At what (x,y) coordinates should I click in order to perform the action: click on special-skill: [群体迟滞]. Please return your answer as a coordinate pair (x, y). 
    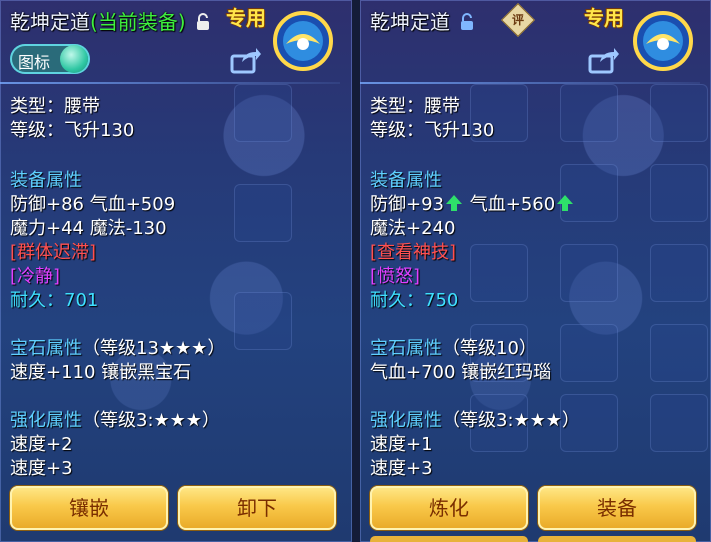
    Looking at the image, I should click on (53, 251).